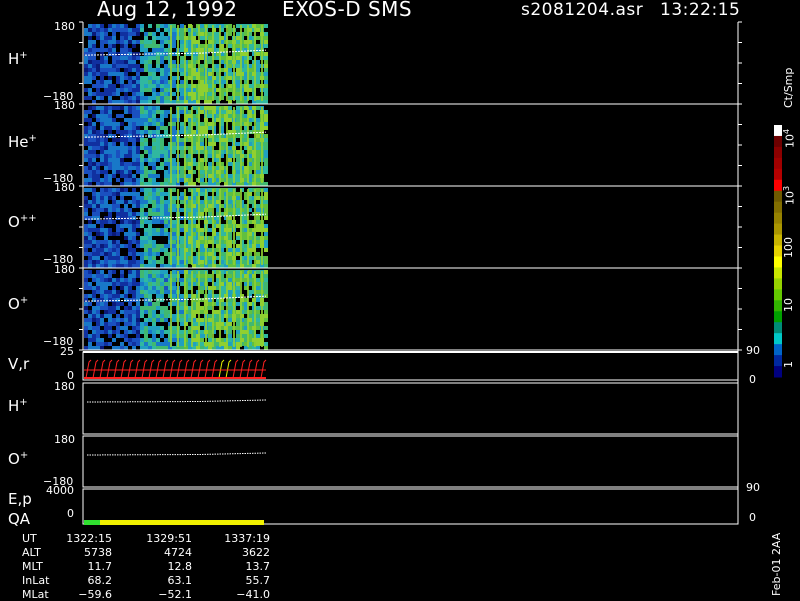  Describe the element at coordinates (22, 222) in the screenshot. I see `panel-label-o2: O++` at that location.